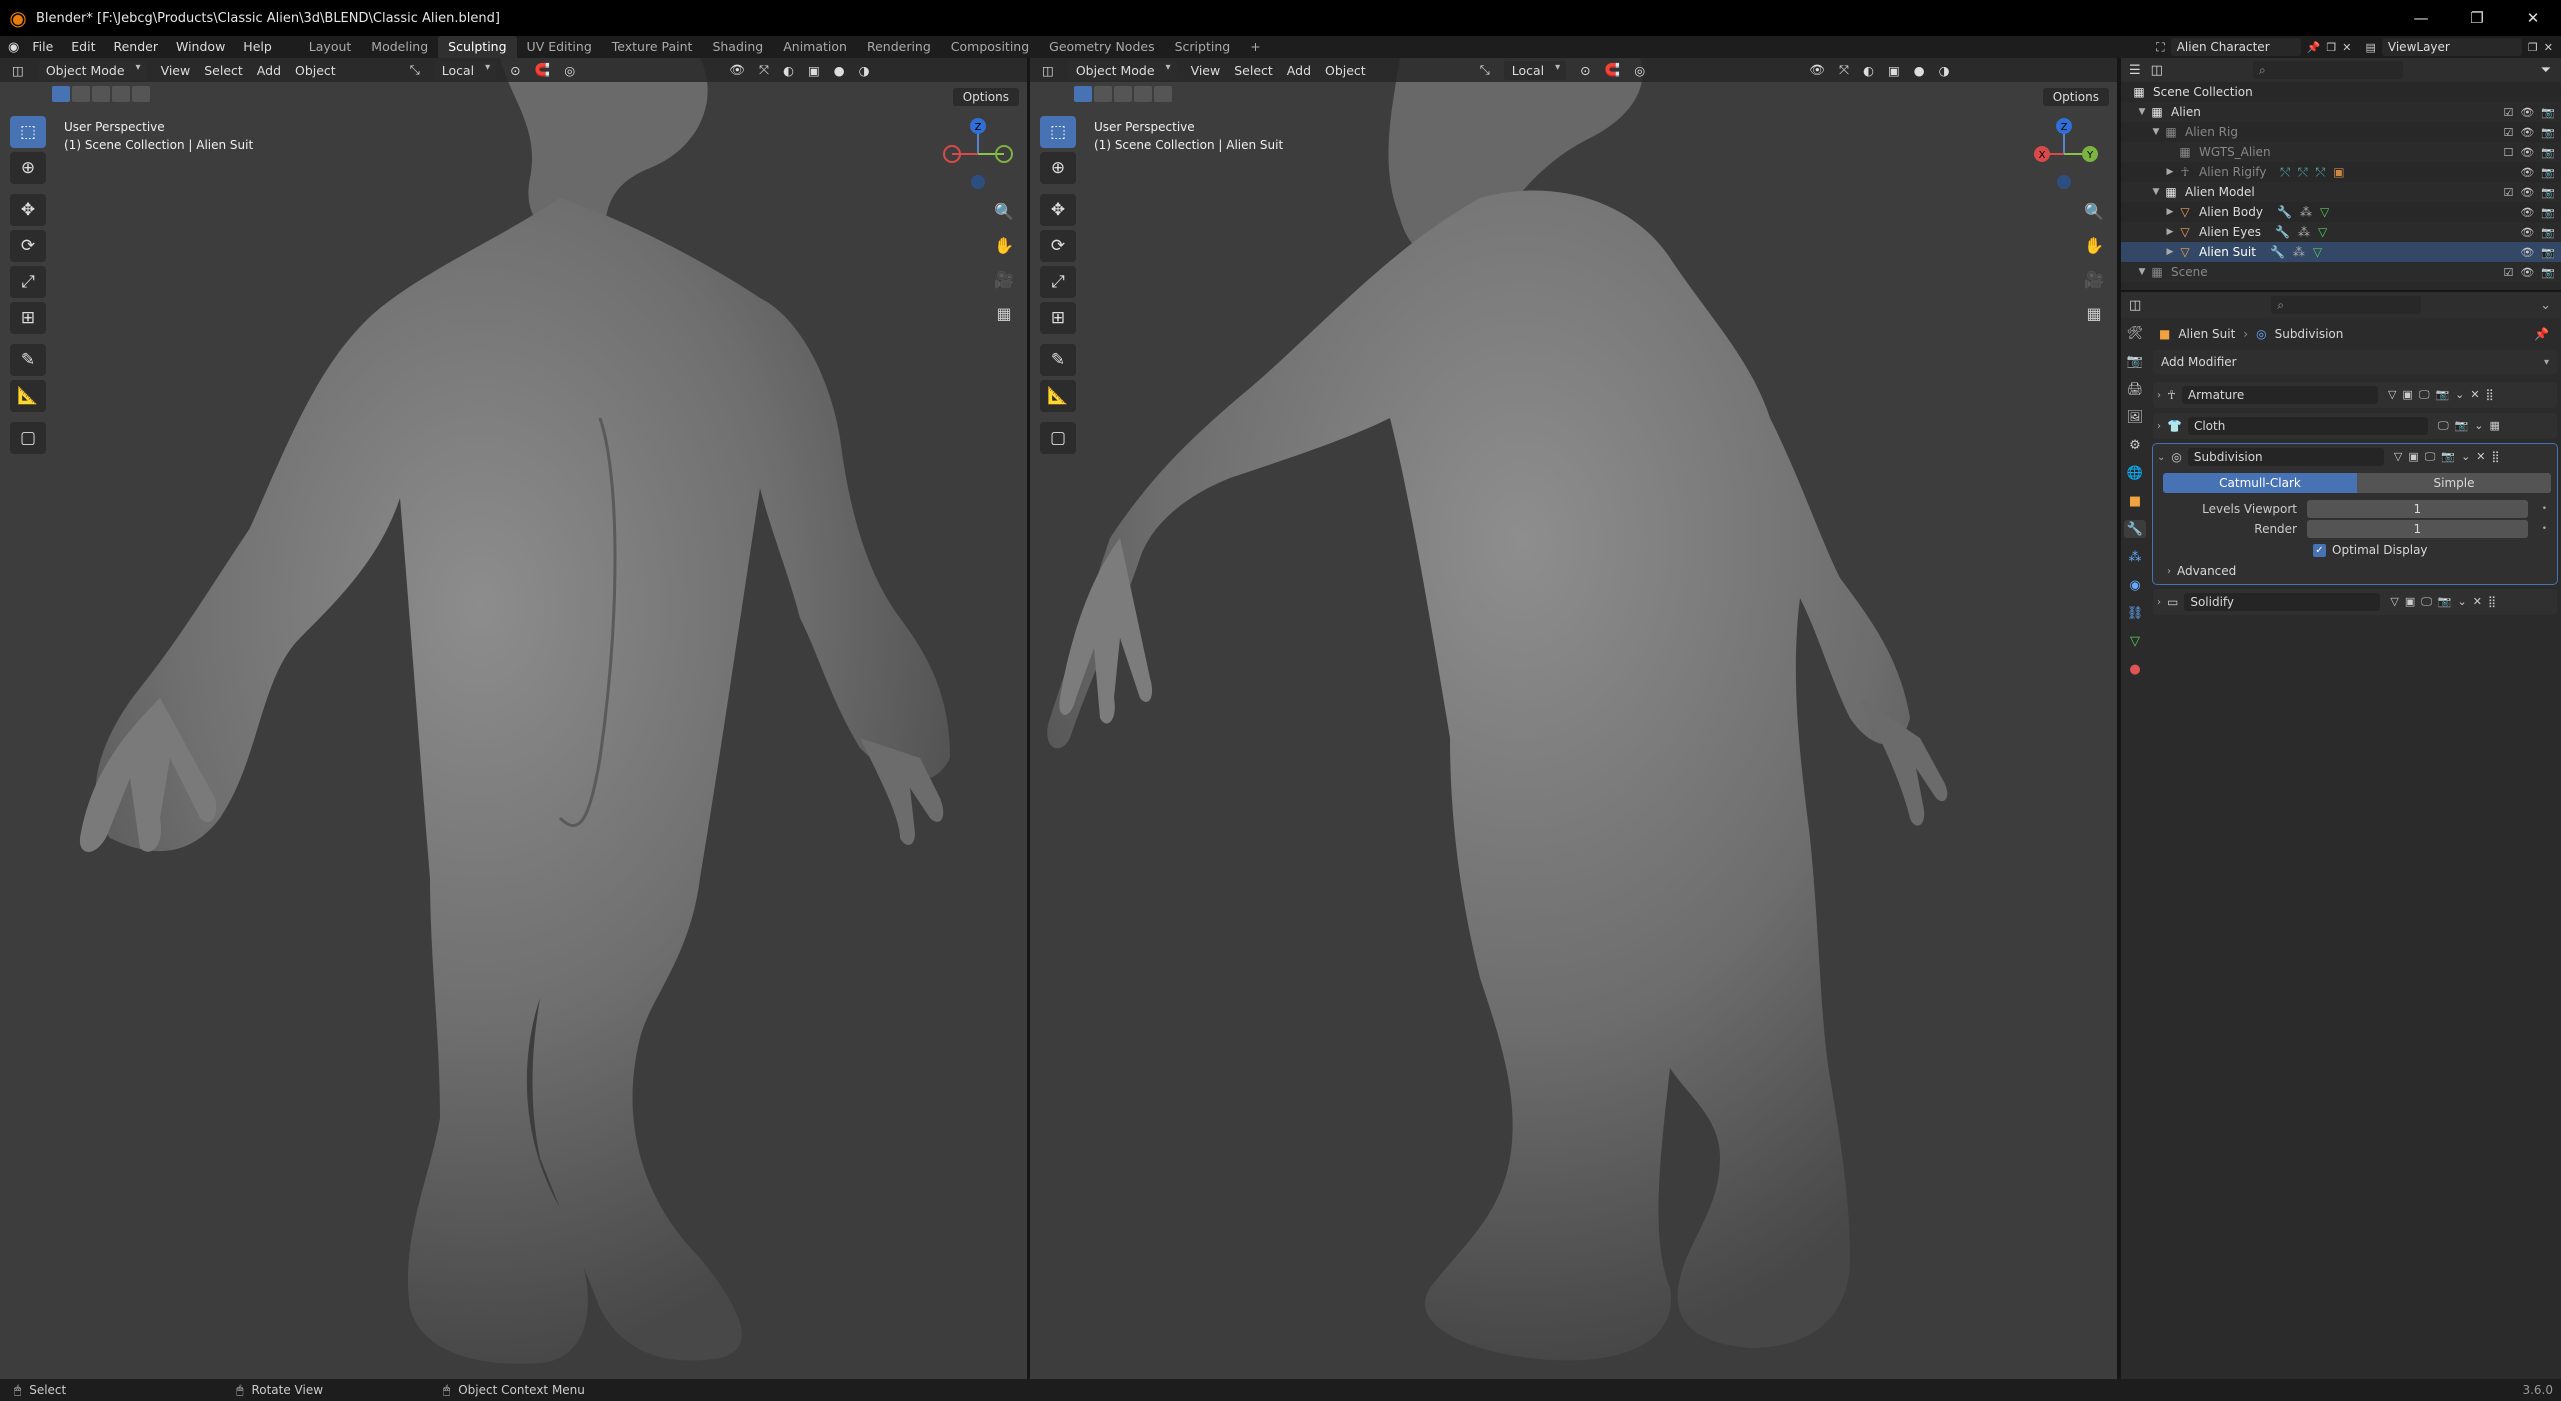  I want to click on menu-add: Add, so click(1299, 70).